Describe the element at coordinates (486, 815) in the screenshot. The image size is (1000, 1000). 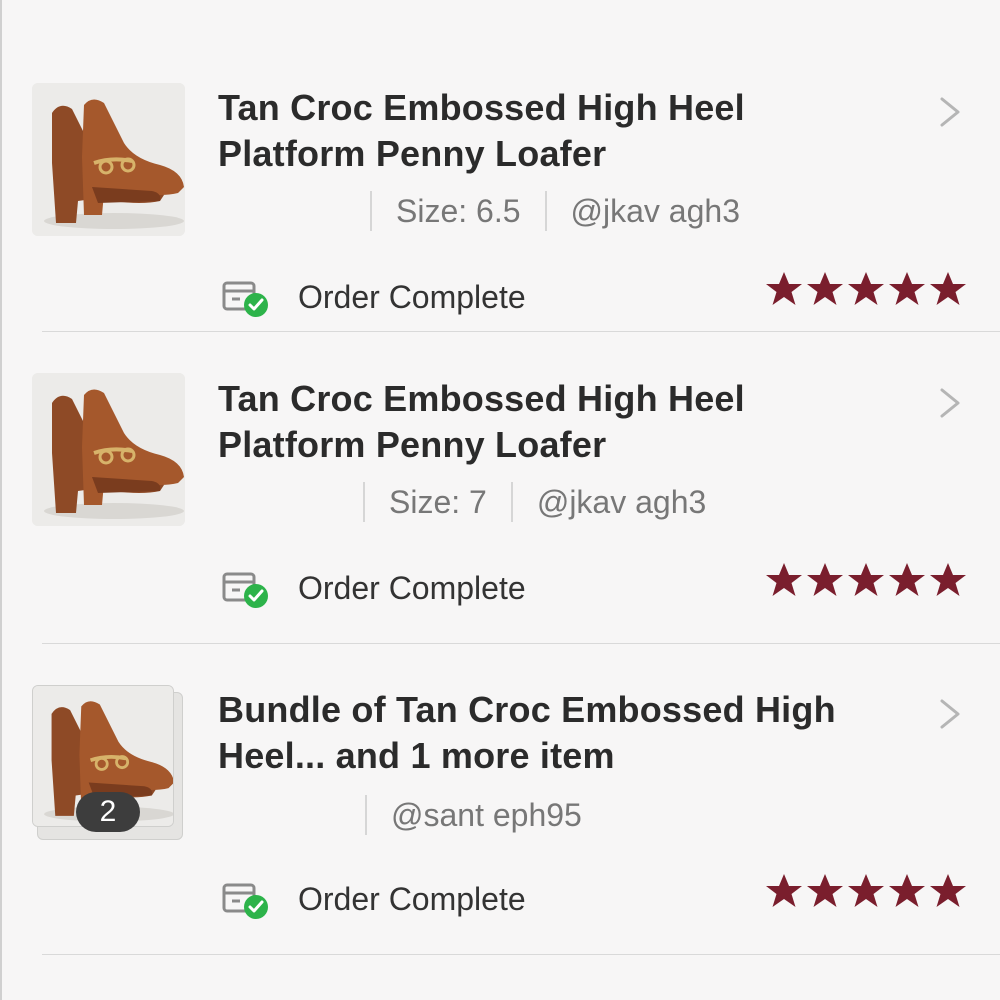
I see `seller-username: @sant eph95` at that location.